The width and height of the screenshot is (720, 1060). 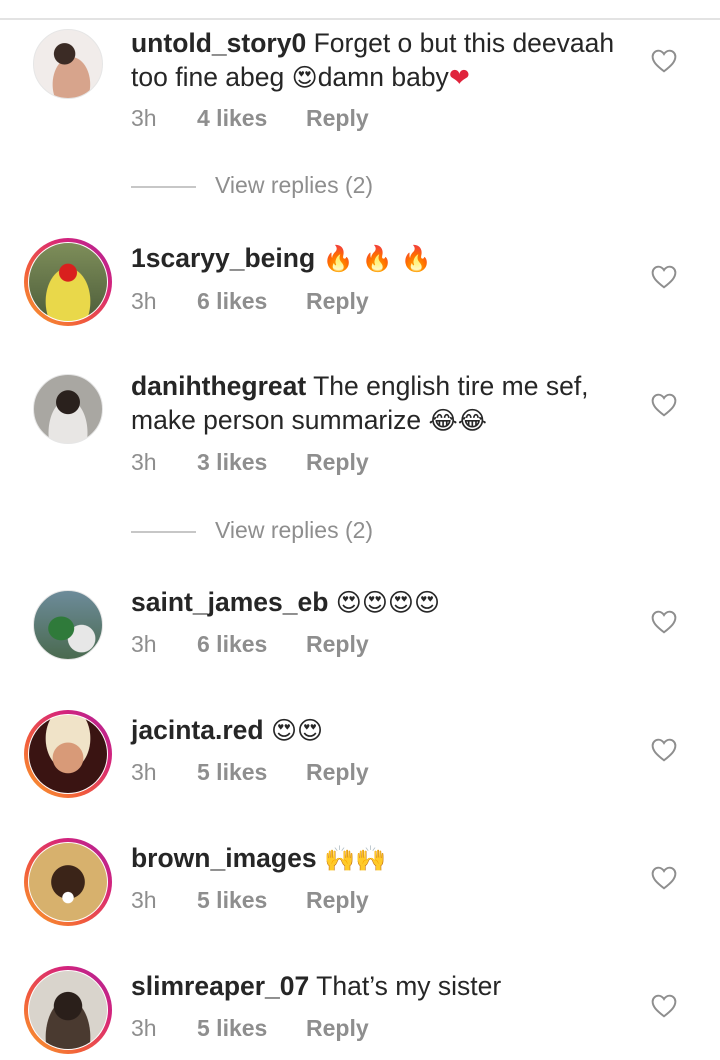 I want to click on comment-item: saint_james_eb 😍😍😍😍 3h 6 likes Reply, so click(x=360, y=627).